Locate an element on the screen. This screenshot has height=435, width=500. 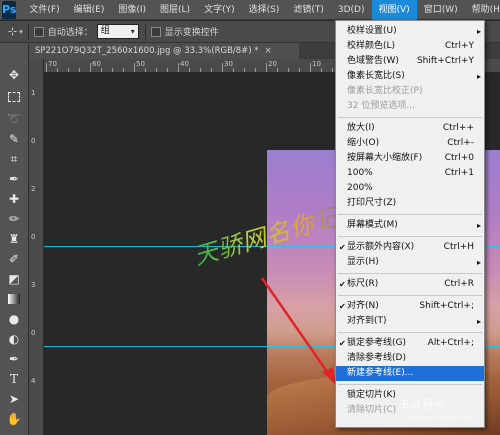
menu-item-label: 对齐到(T) is located at coordinates (367, 321).